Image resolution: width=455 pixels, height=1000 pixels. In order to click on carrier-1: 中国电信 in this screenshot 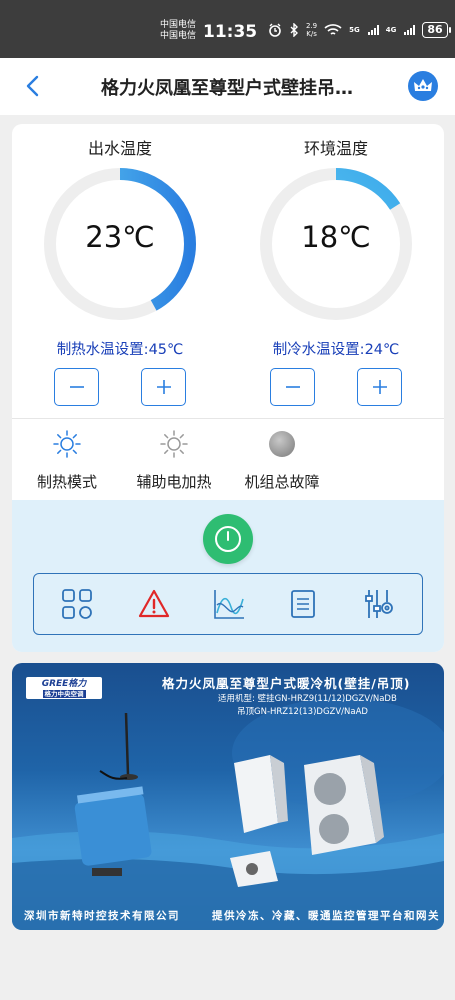, I will do `click(178, 25)`.